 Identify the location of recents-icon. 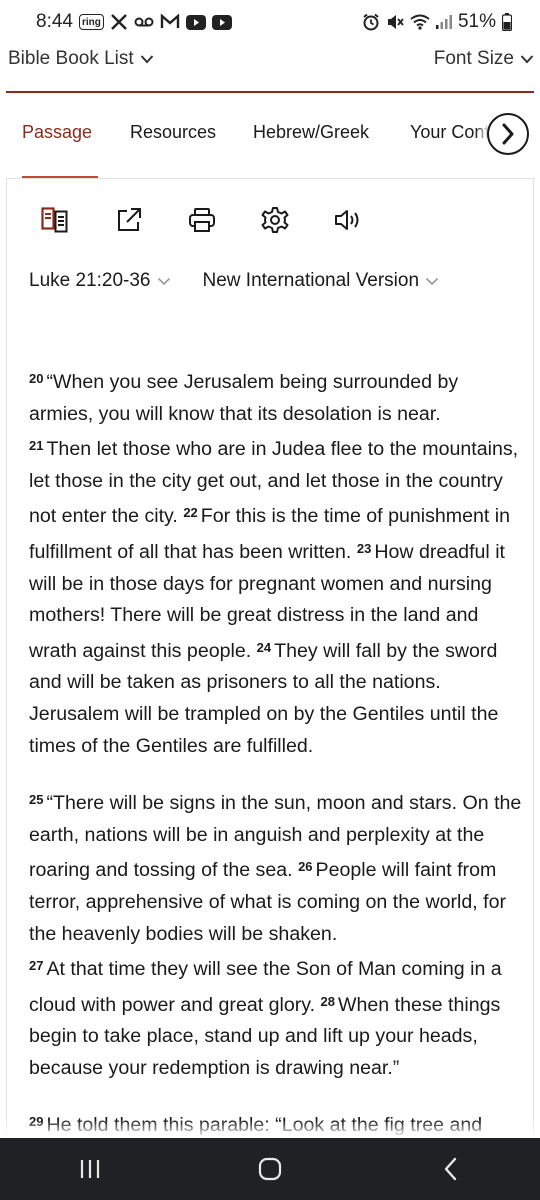
(90, 1169).